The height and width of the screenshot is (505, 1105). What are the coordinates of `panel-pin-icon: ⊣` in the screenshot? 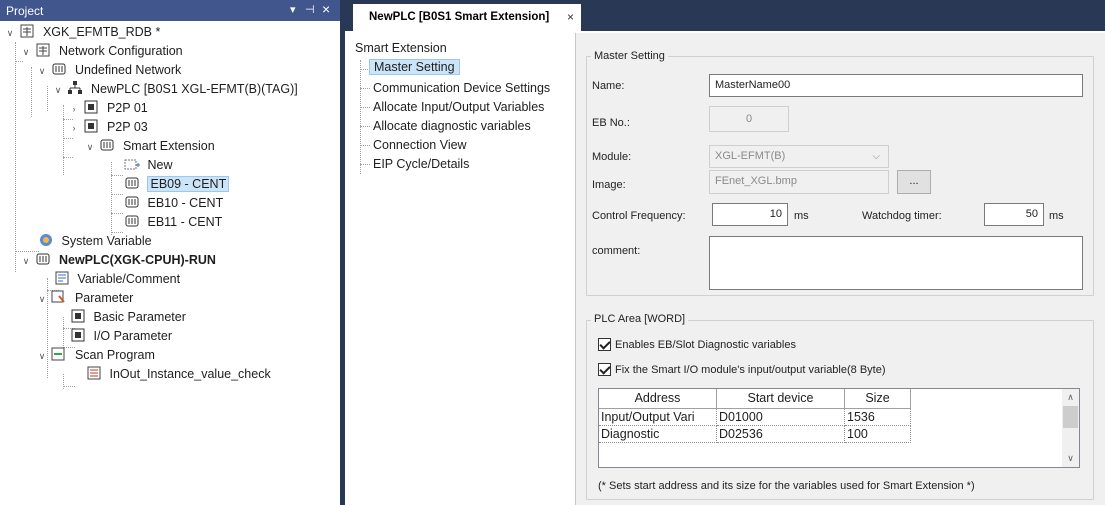 It's located at (310, 9).